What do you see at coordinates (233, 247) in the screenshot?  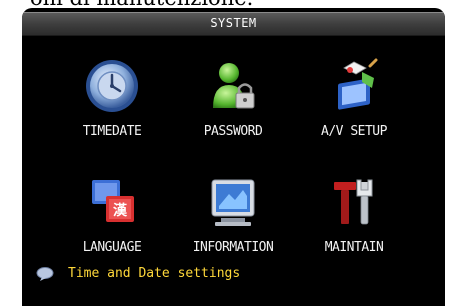 I see `menu-item-label: INFORMATION` at bounding box center [233, 247].